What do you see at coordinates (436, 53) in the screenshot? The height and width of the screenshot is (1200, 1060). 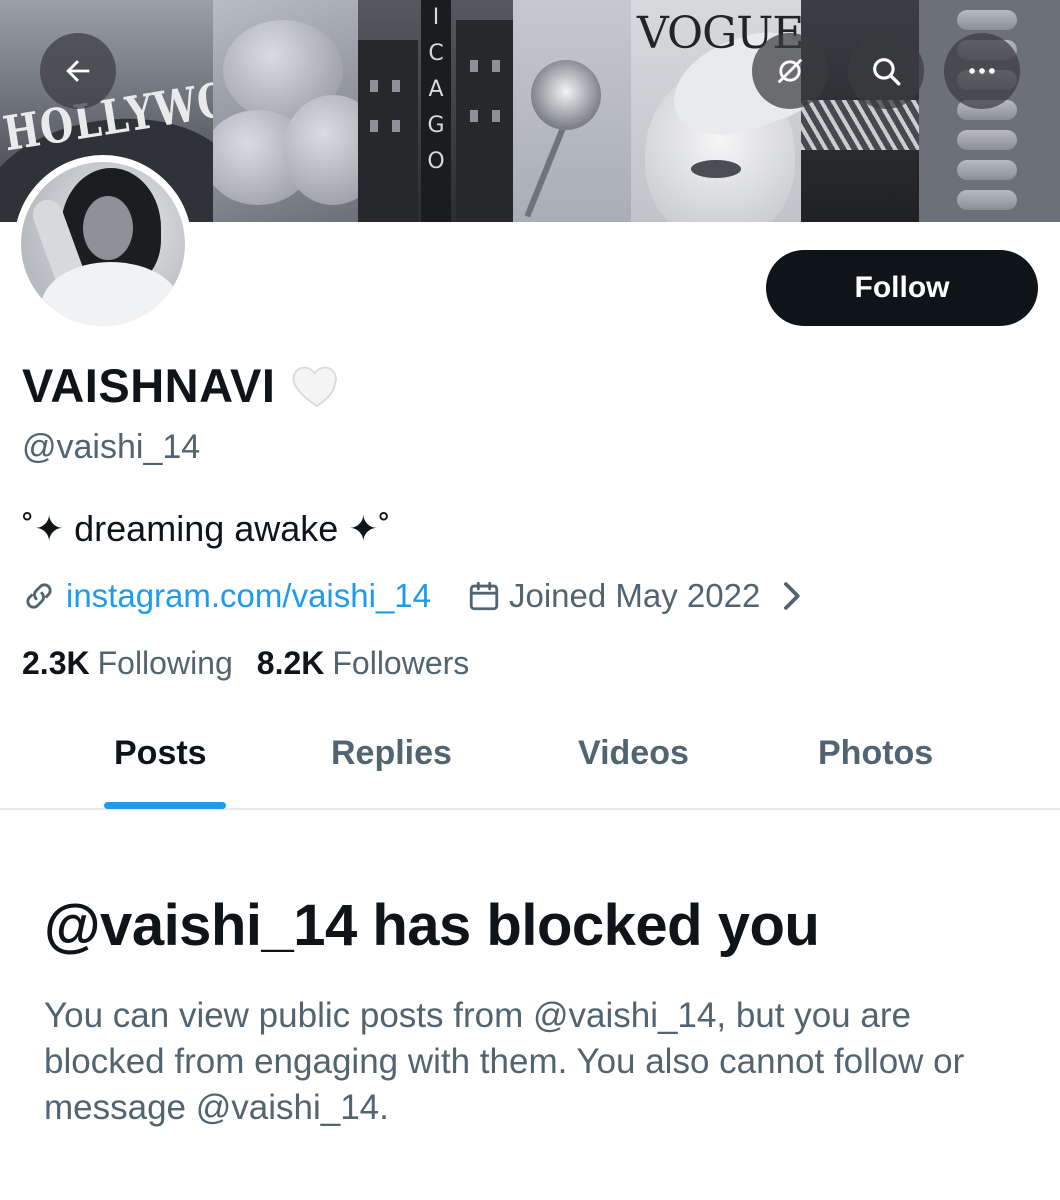 I see `chicago-letter: C` at bounding box center [436, 53].